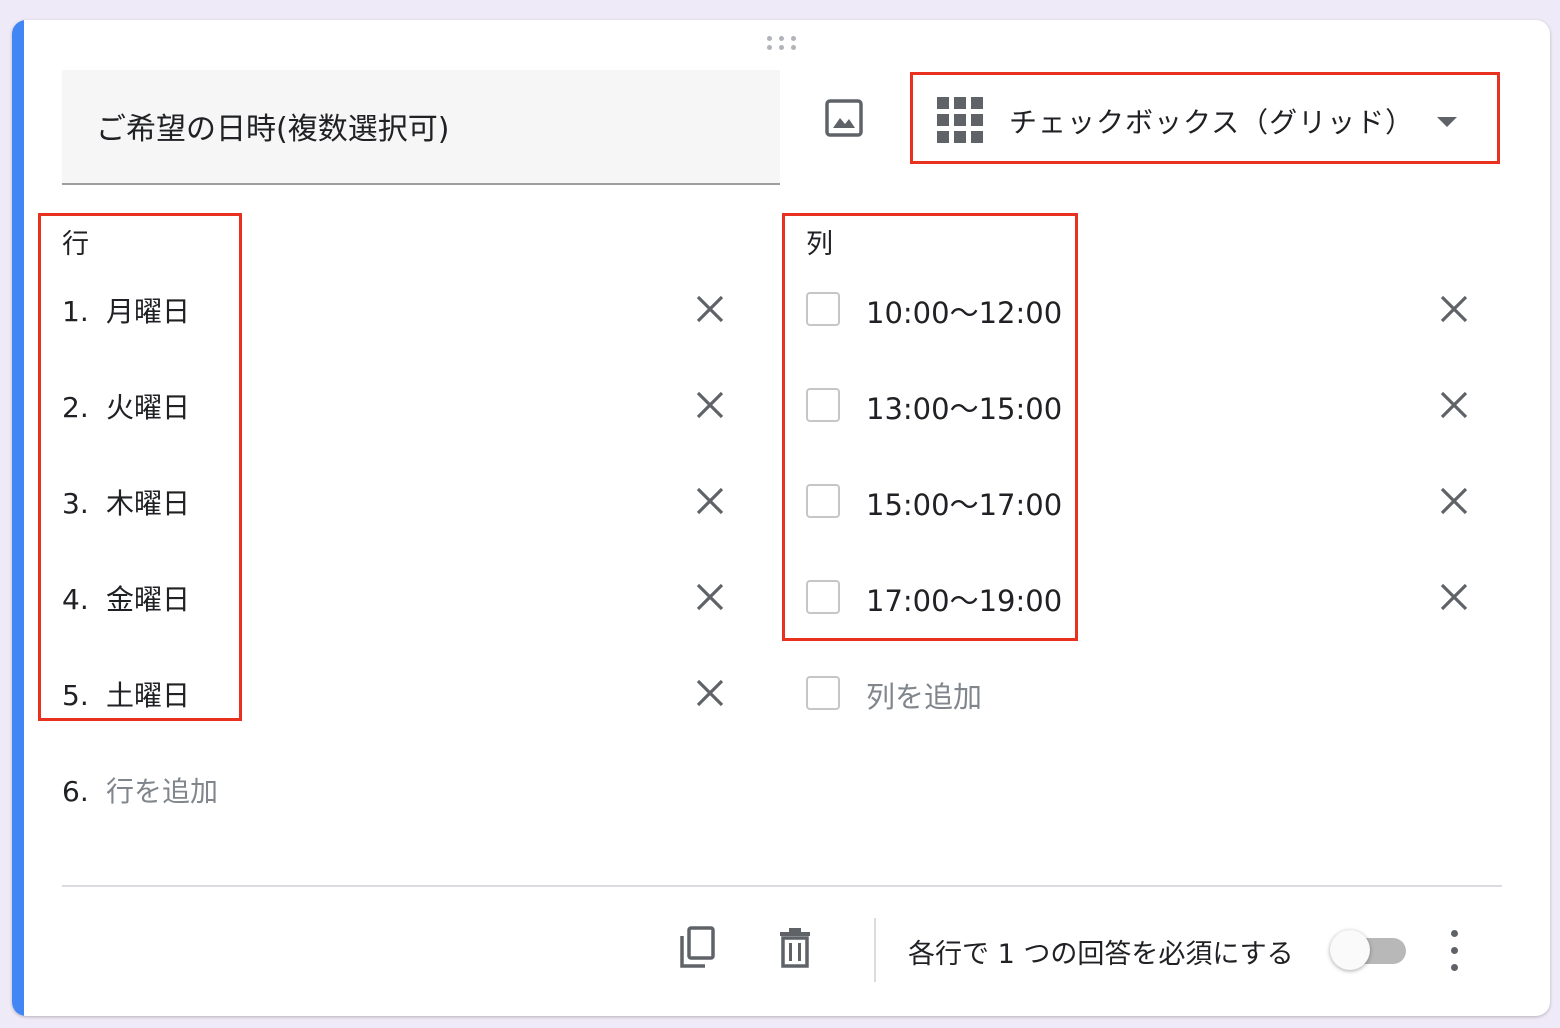  Describe the element at coordinates (1350, 950) in the screenshot. I see `required-toggle-thumb` at that location.